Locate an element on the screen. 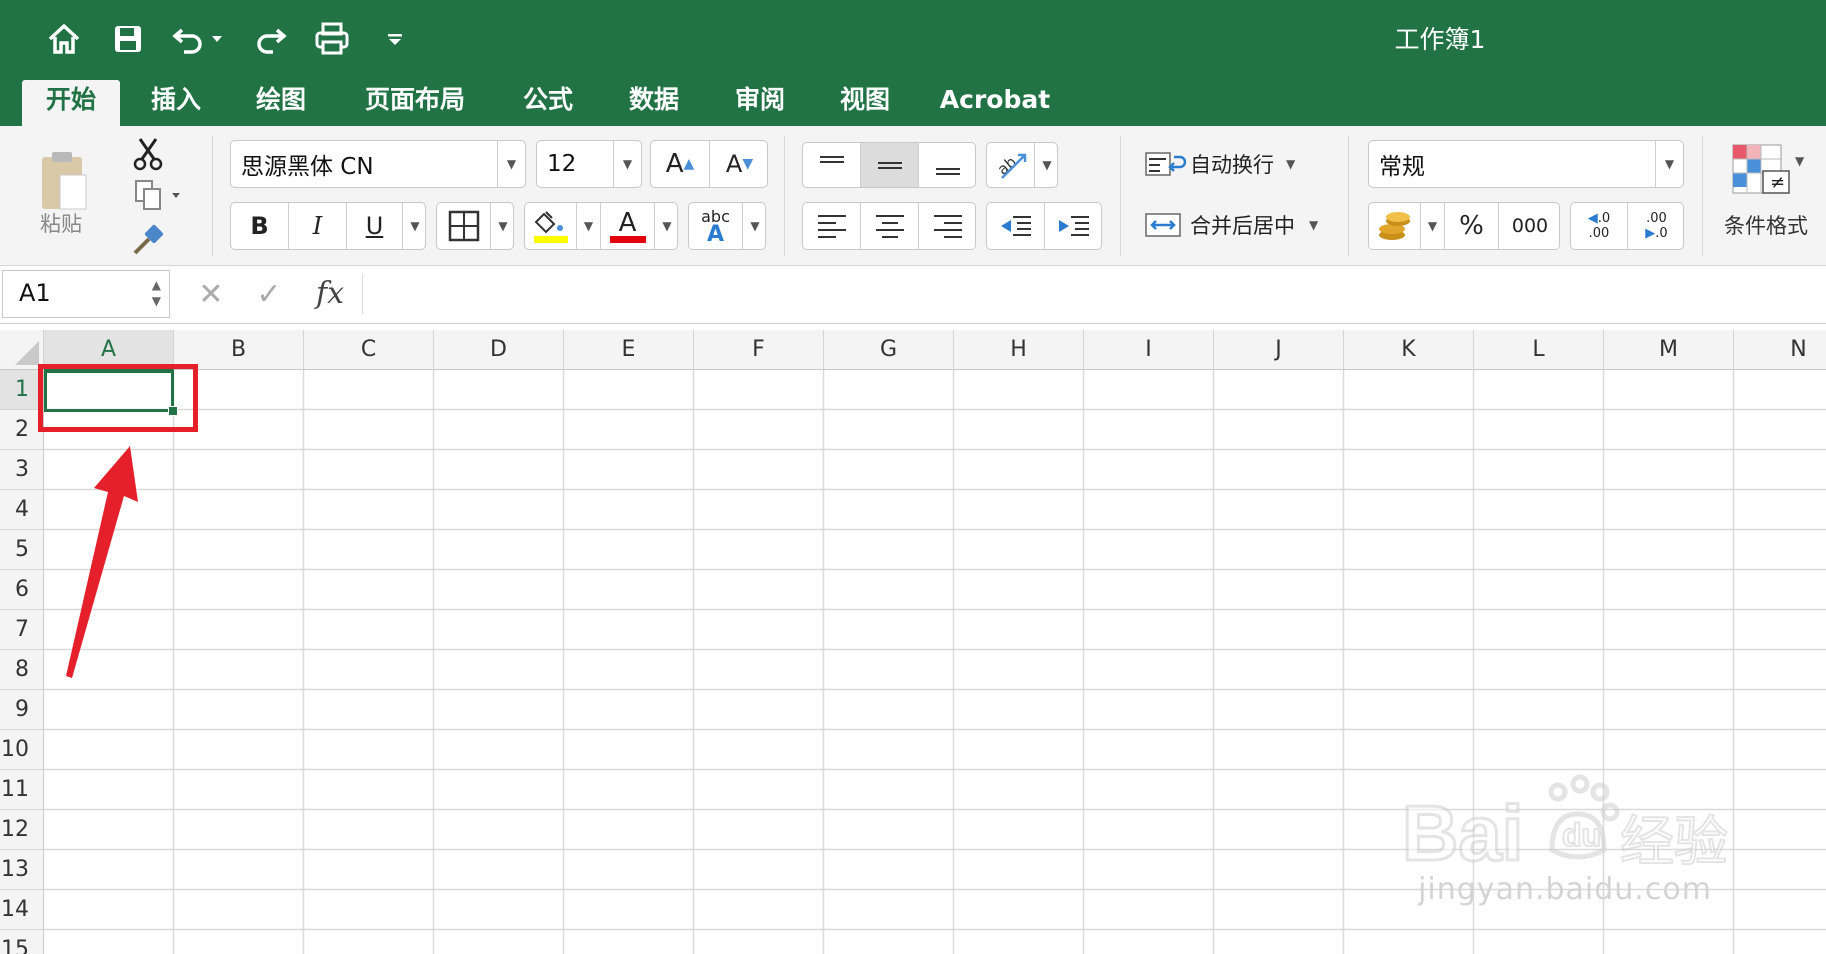 This screenshot has width=1826, height=954. font-color-button: A is located at coordinates (628, 226).